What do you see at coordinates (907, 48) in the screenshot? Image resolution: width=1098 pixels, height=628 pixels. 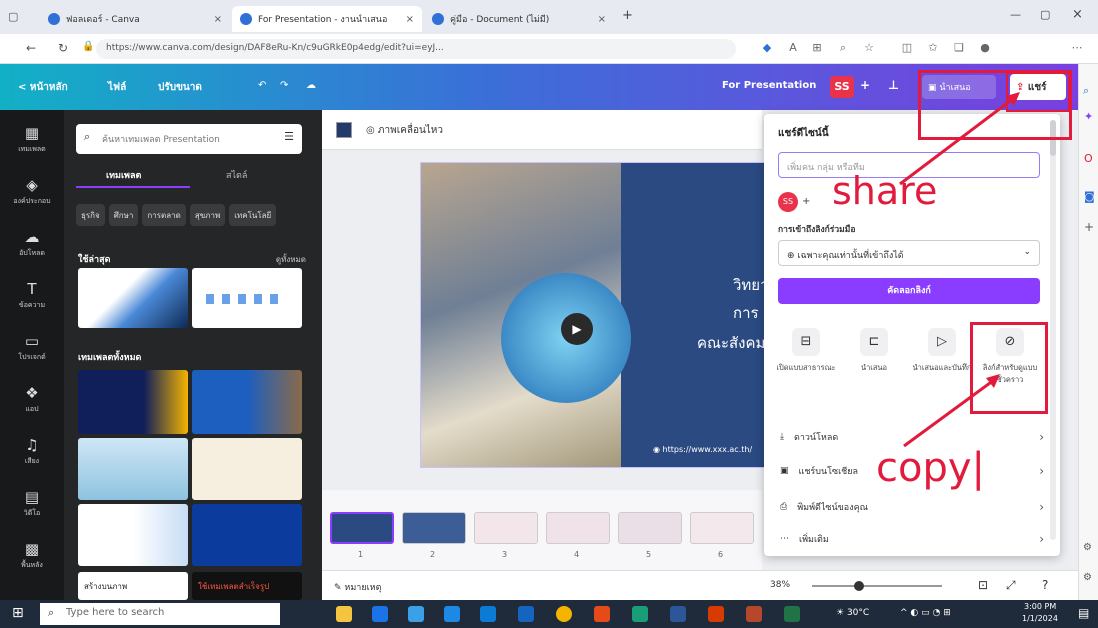 I see `split-icon: ◫` at bounding box center [907, 48].